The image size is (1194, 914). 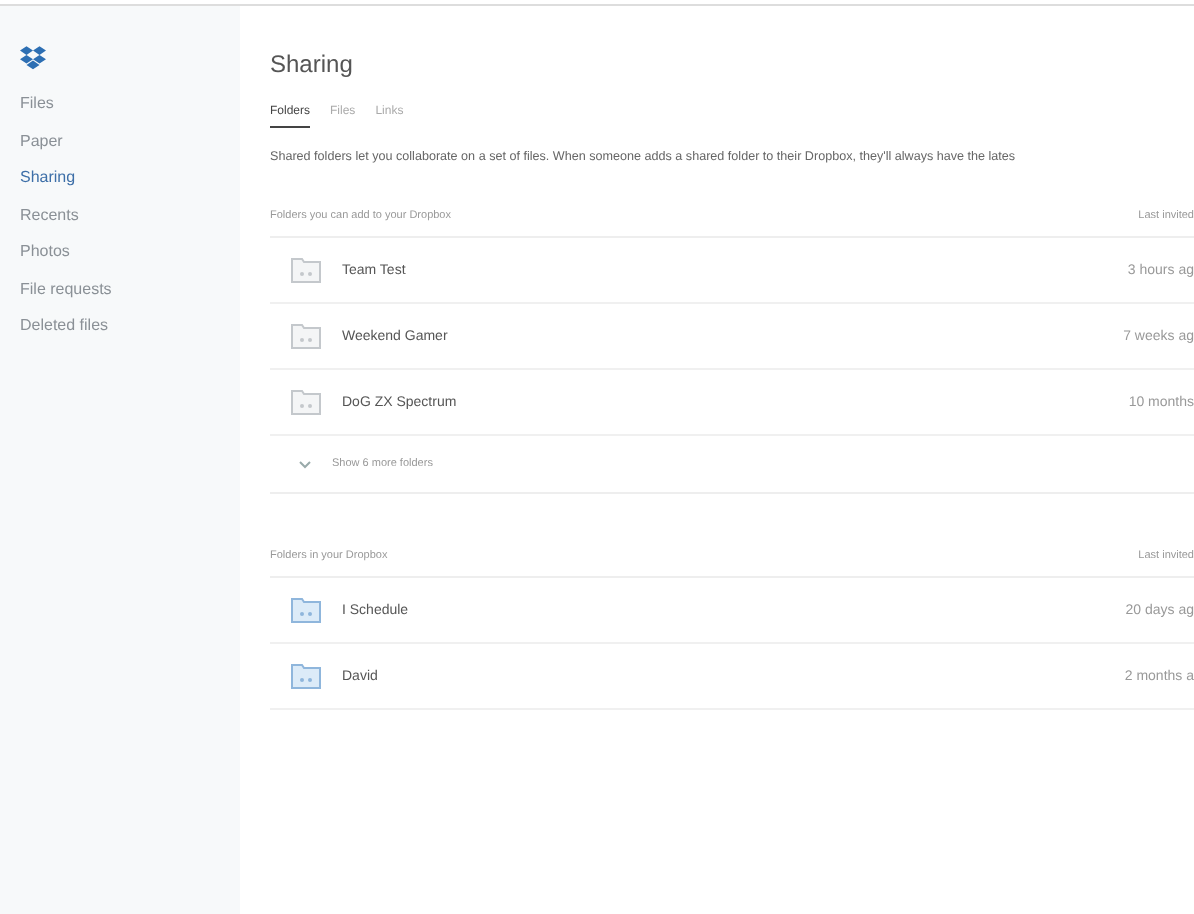 What do you see at coordinates (305, 464) in the screenshot?
I see `chevron-down-icon` at bounding box center [305, 464].